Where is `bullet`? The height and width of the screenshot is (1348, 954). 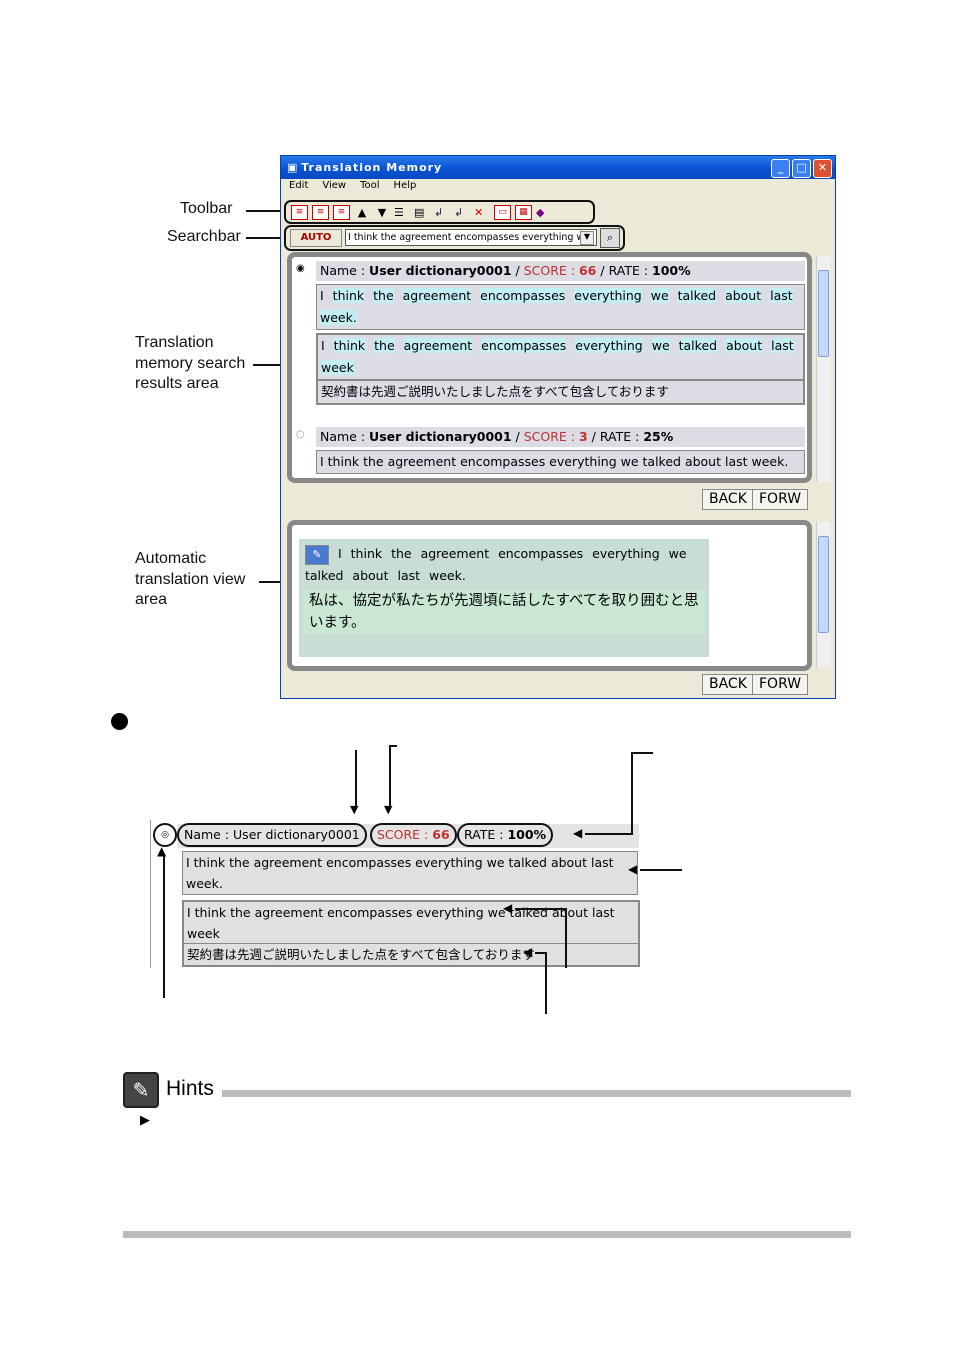
bullet is located at coordinates (119, 721).